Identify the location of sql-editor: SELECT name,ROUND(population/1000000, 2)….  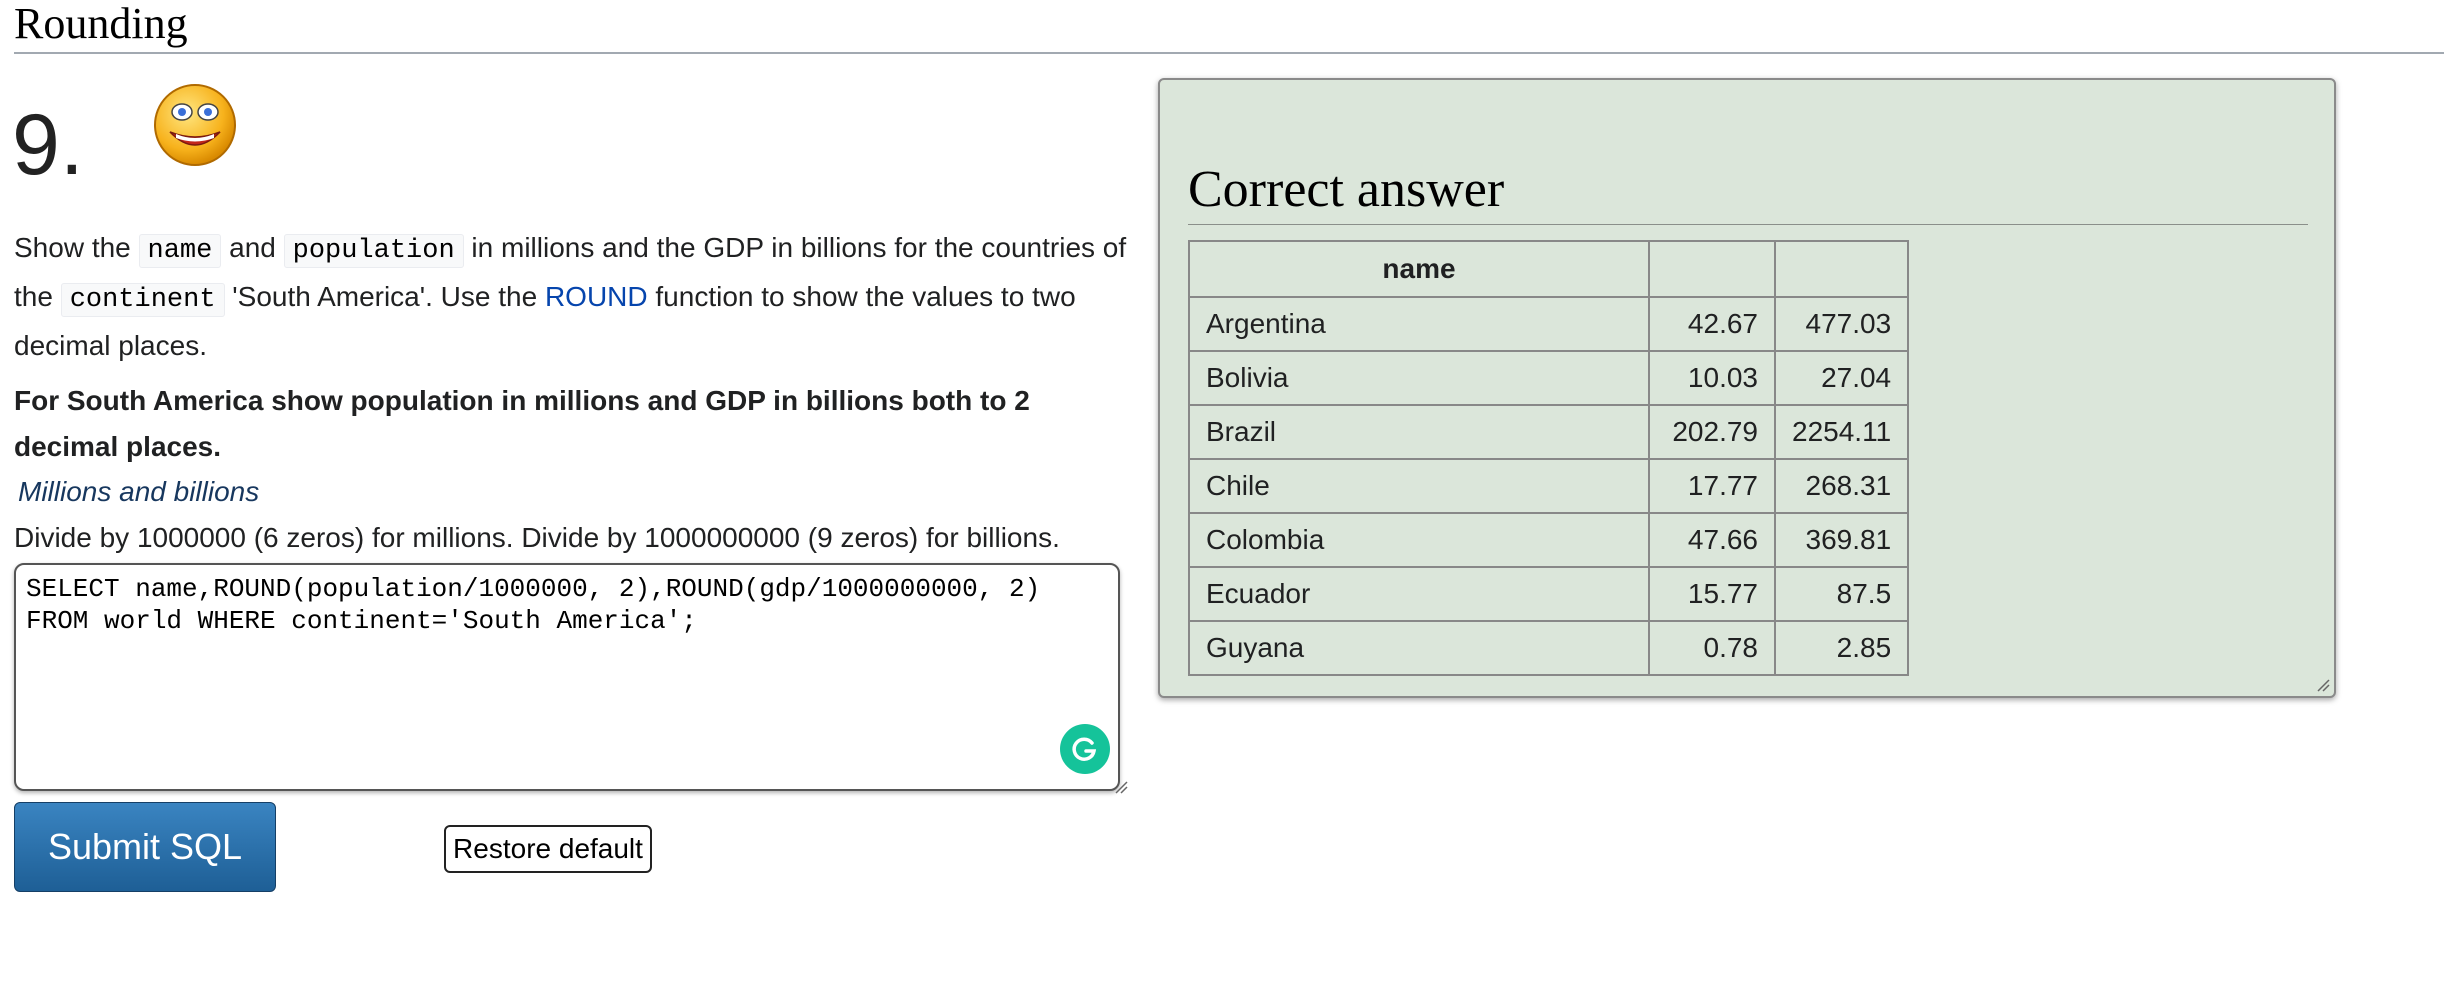
(567, 677).